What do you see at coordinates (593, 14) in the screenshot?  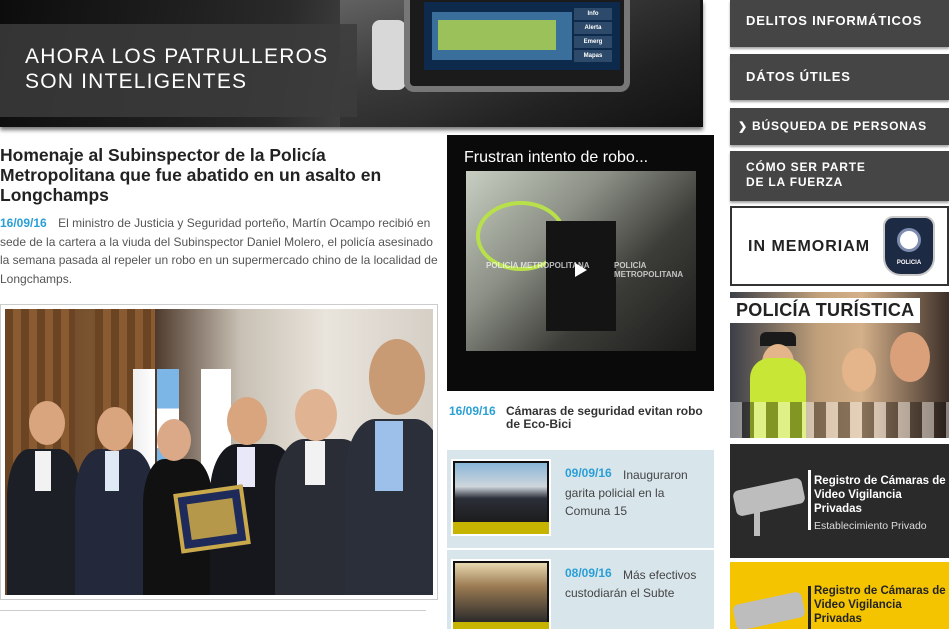 I see `screen-button-info: Info` at bounding box center [593, 14].